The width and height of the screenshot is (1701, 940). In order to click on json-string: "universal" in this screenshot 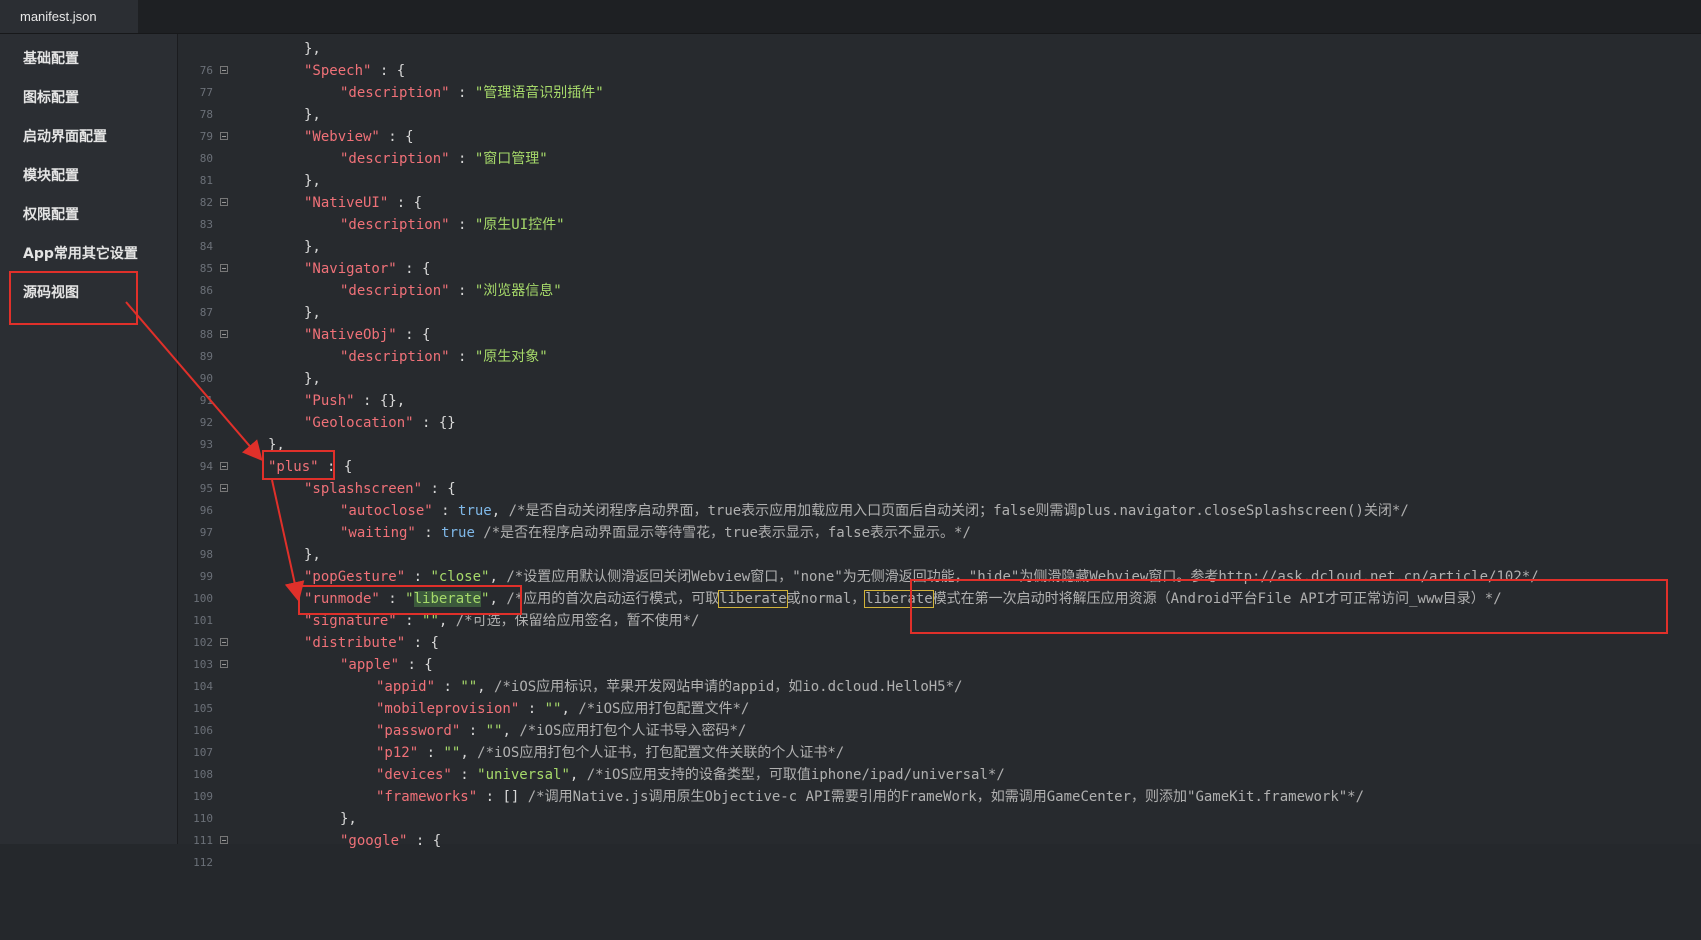, I will do `click(523, 775)`.